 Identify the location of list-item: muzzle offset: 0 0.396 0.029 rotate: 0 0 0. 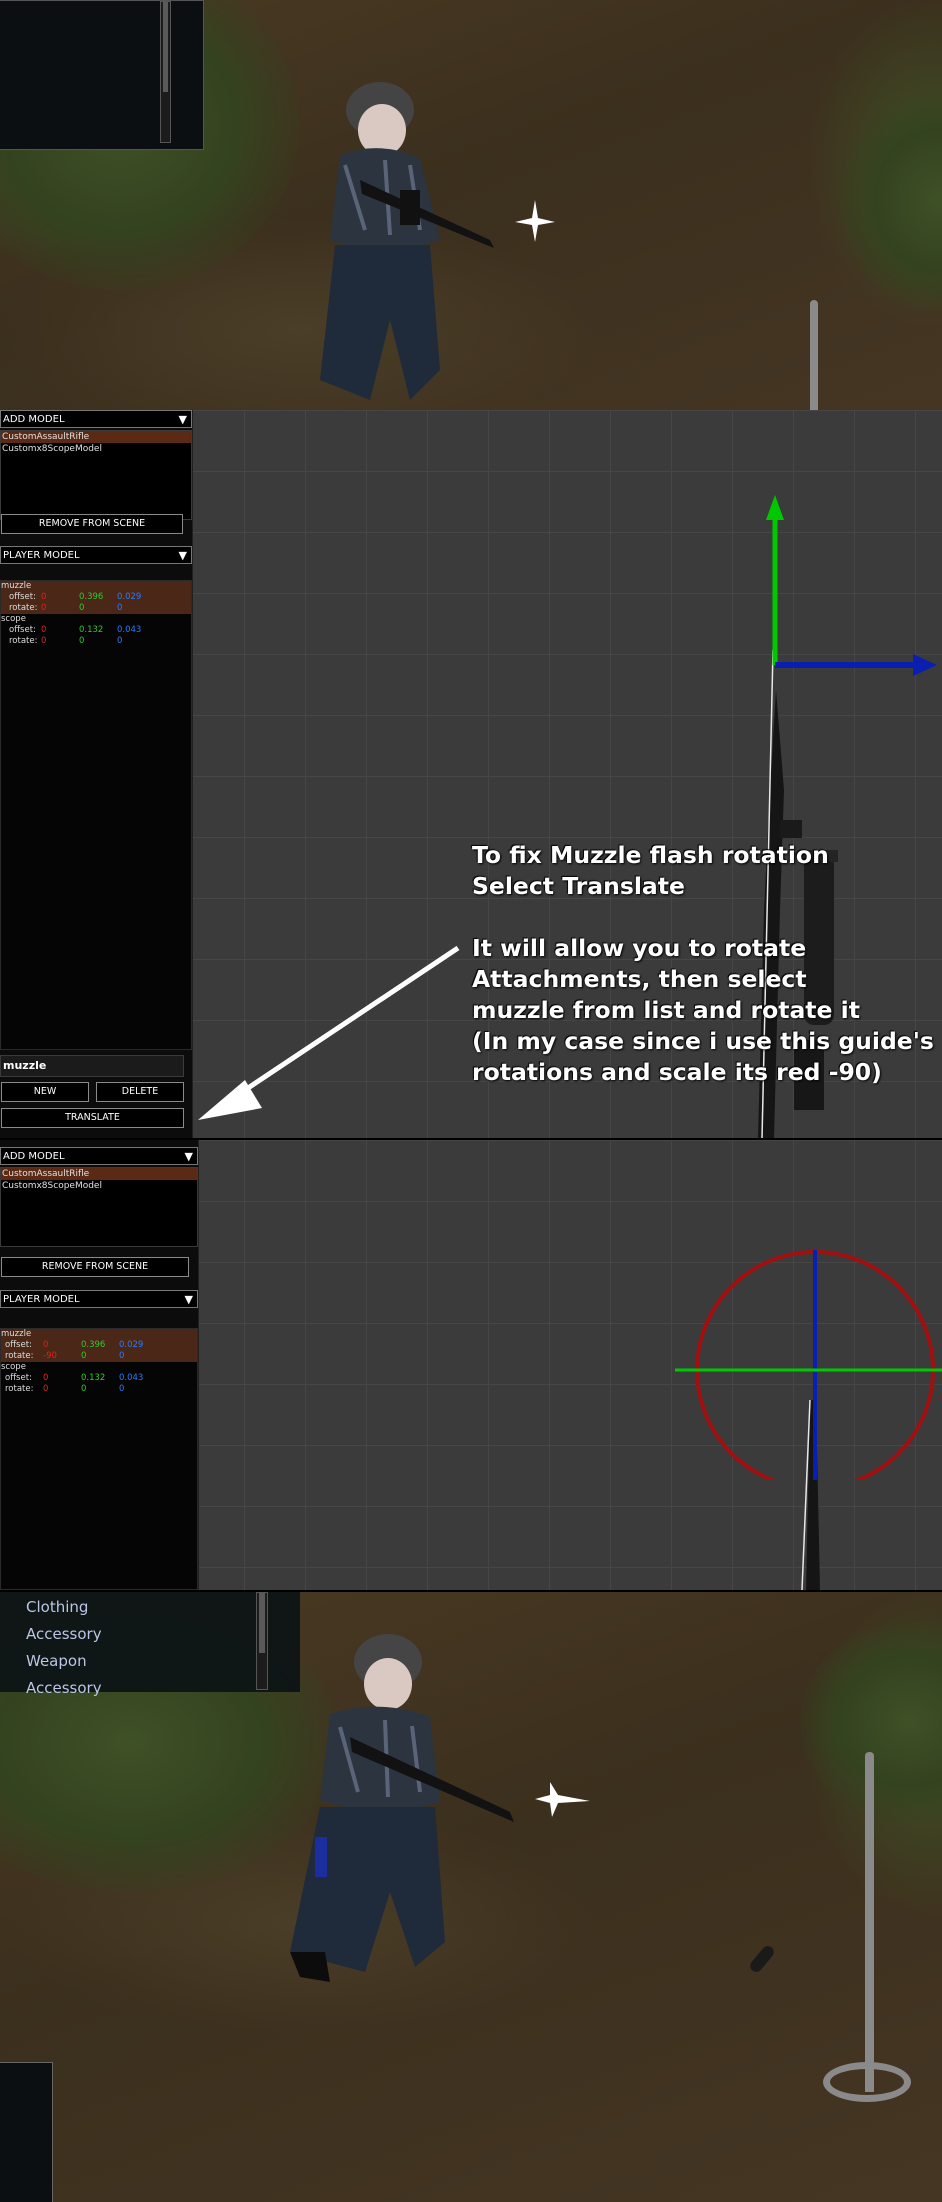
(96, 597).